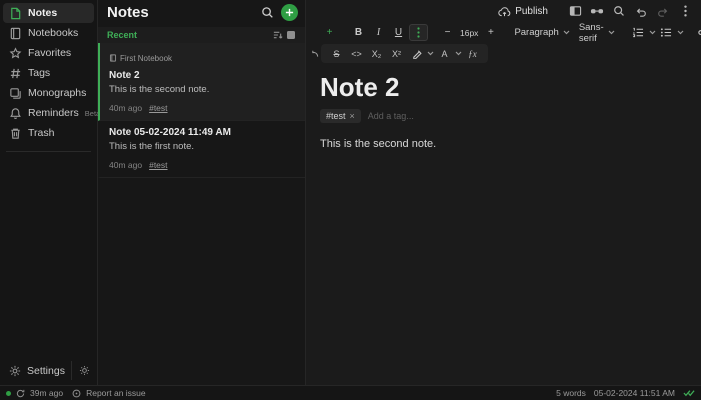 The width and height of the screenshot is (701, 400). Describe the element at coordinates (447, 32) in the screenshot. I see `decrease-font-size-button: −` at that location.